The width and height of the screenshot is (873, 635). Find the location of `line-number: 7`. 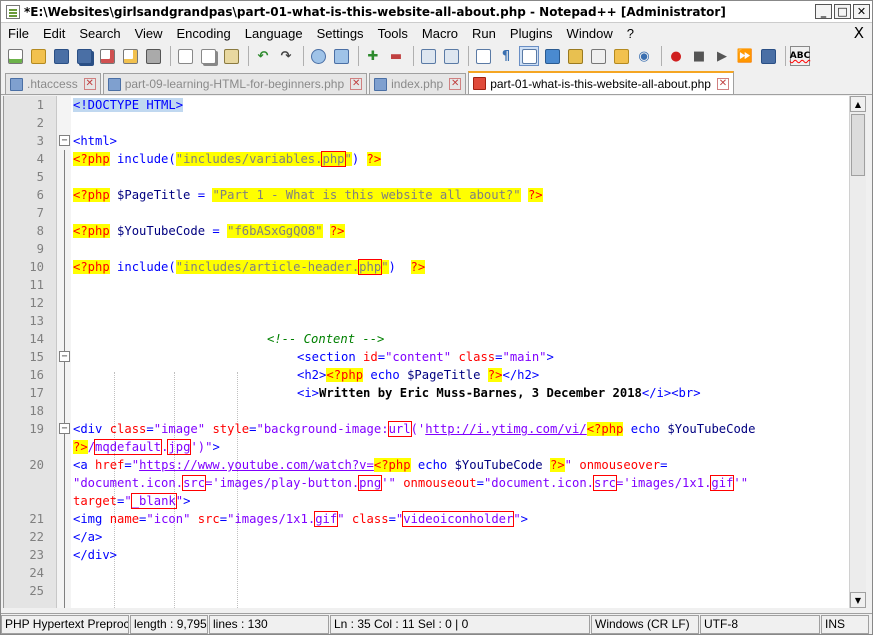

line-number: 7 is located at coordinates (40, 213).